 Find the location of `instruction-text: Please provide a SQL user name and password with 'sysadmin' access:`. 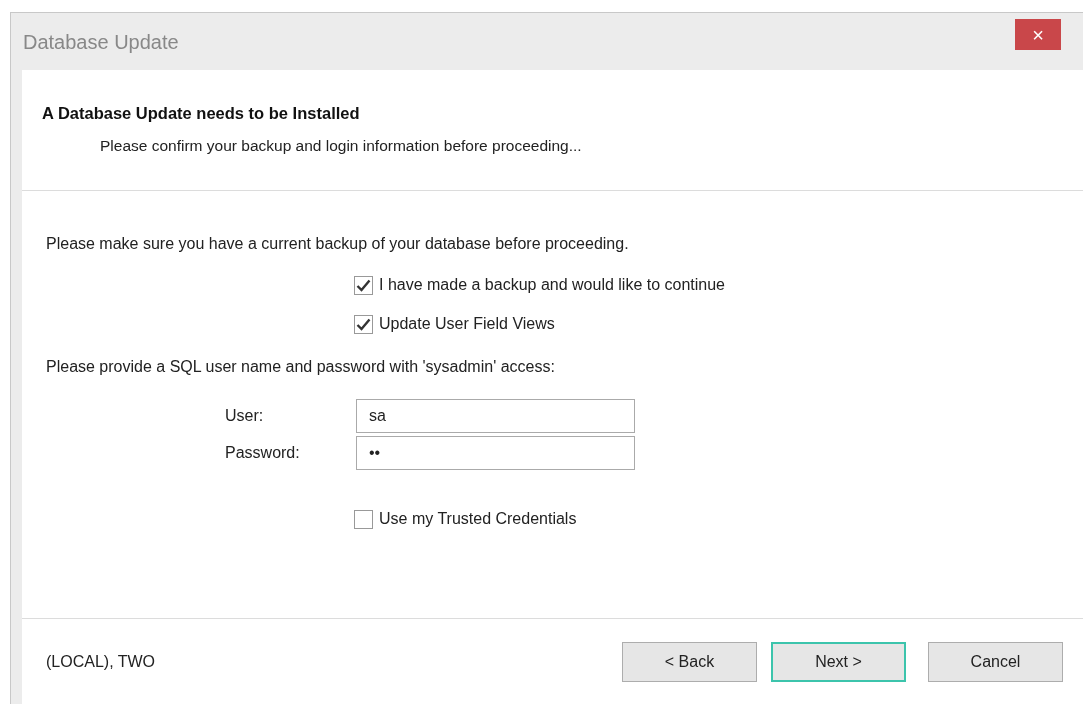

instruction-text: Please provide a SQL user name and password with 'sysadmin' access: is located at coordinates (301, 367).